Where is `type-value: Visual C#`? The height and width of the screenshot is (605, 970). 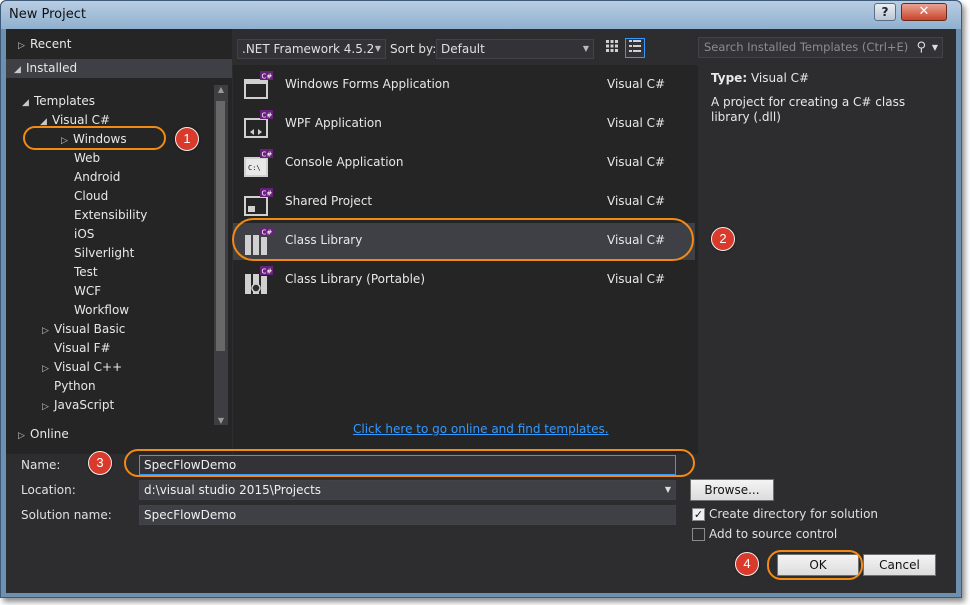 type-value: Visual C# is located at coordinates (780, 78).